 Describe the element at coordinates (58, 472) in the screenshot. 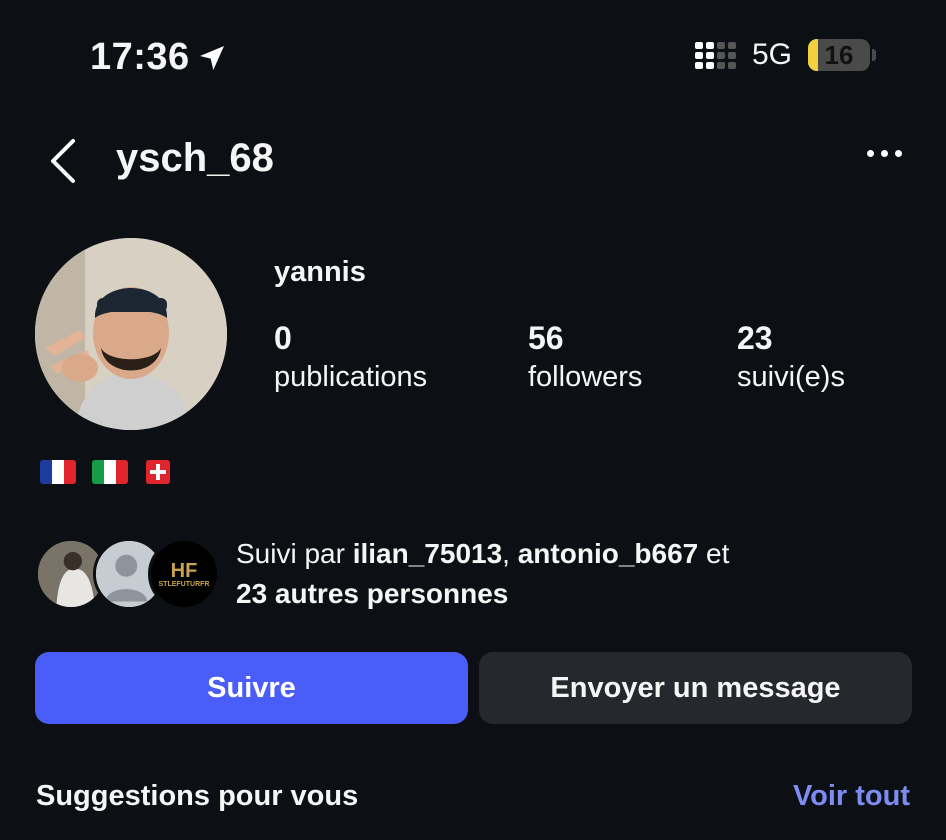

I see `flag-france-icon` at that location.